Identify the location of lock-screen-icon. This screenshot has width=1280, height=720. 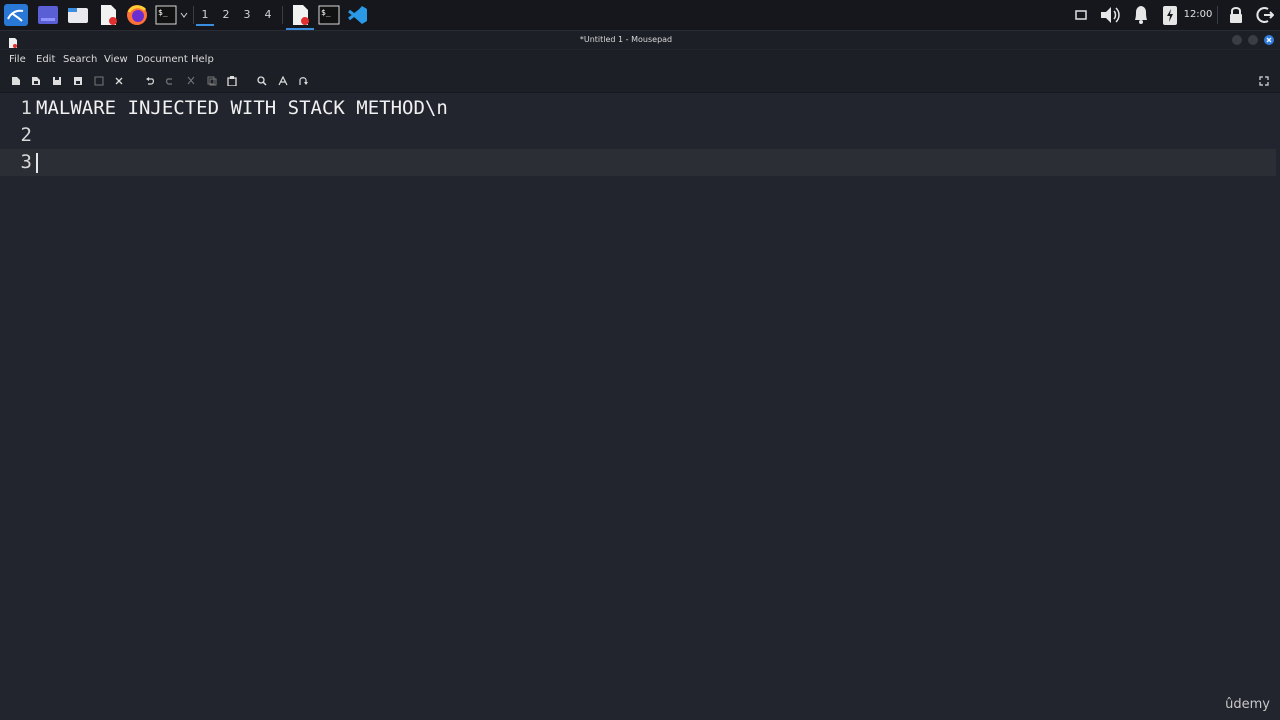
(1236, 15).